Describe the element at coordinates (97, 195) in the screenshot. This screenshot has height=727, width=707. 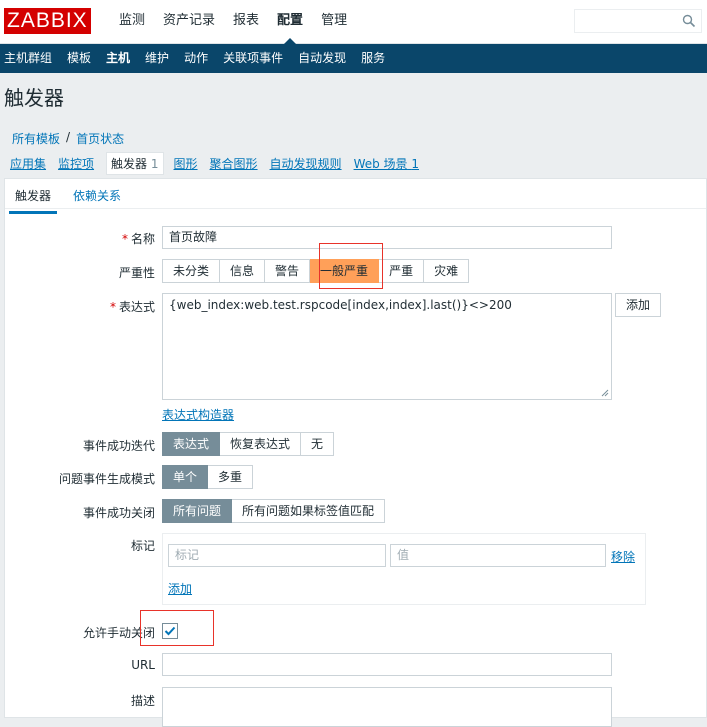
I see `tab-dependencies: 依赖关系` at that location.